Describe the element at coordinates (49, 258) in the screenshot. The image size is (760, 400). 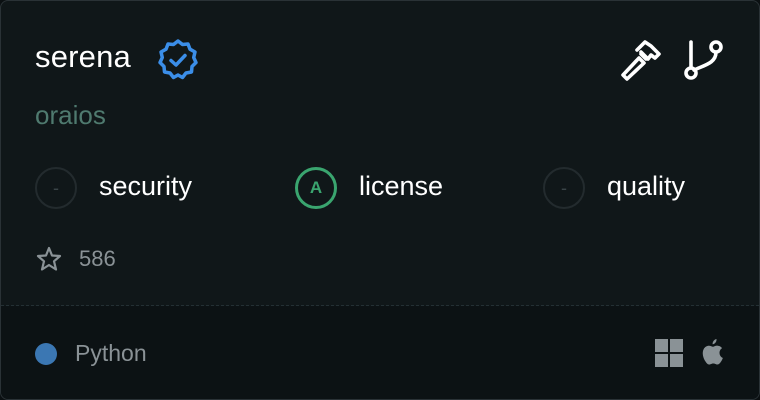
I see `star-icon` at that location.